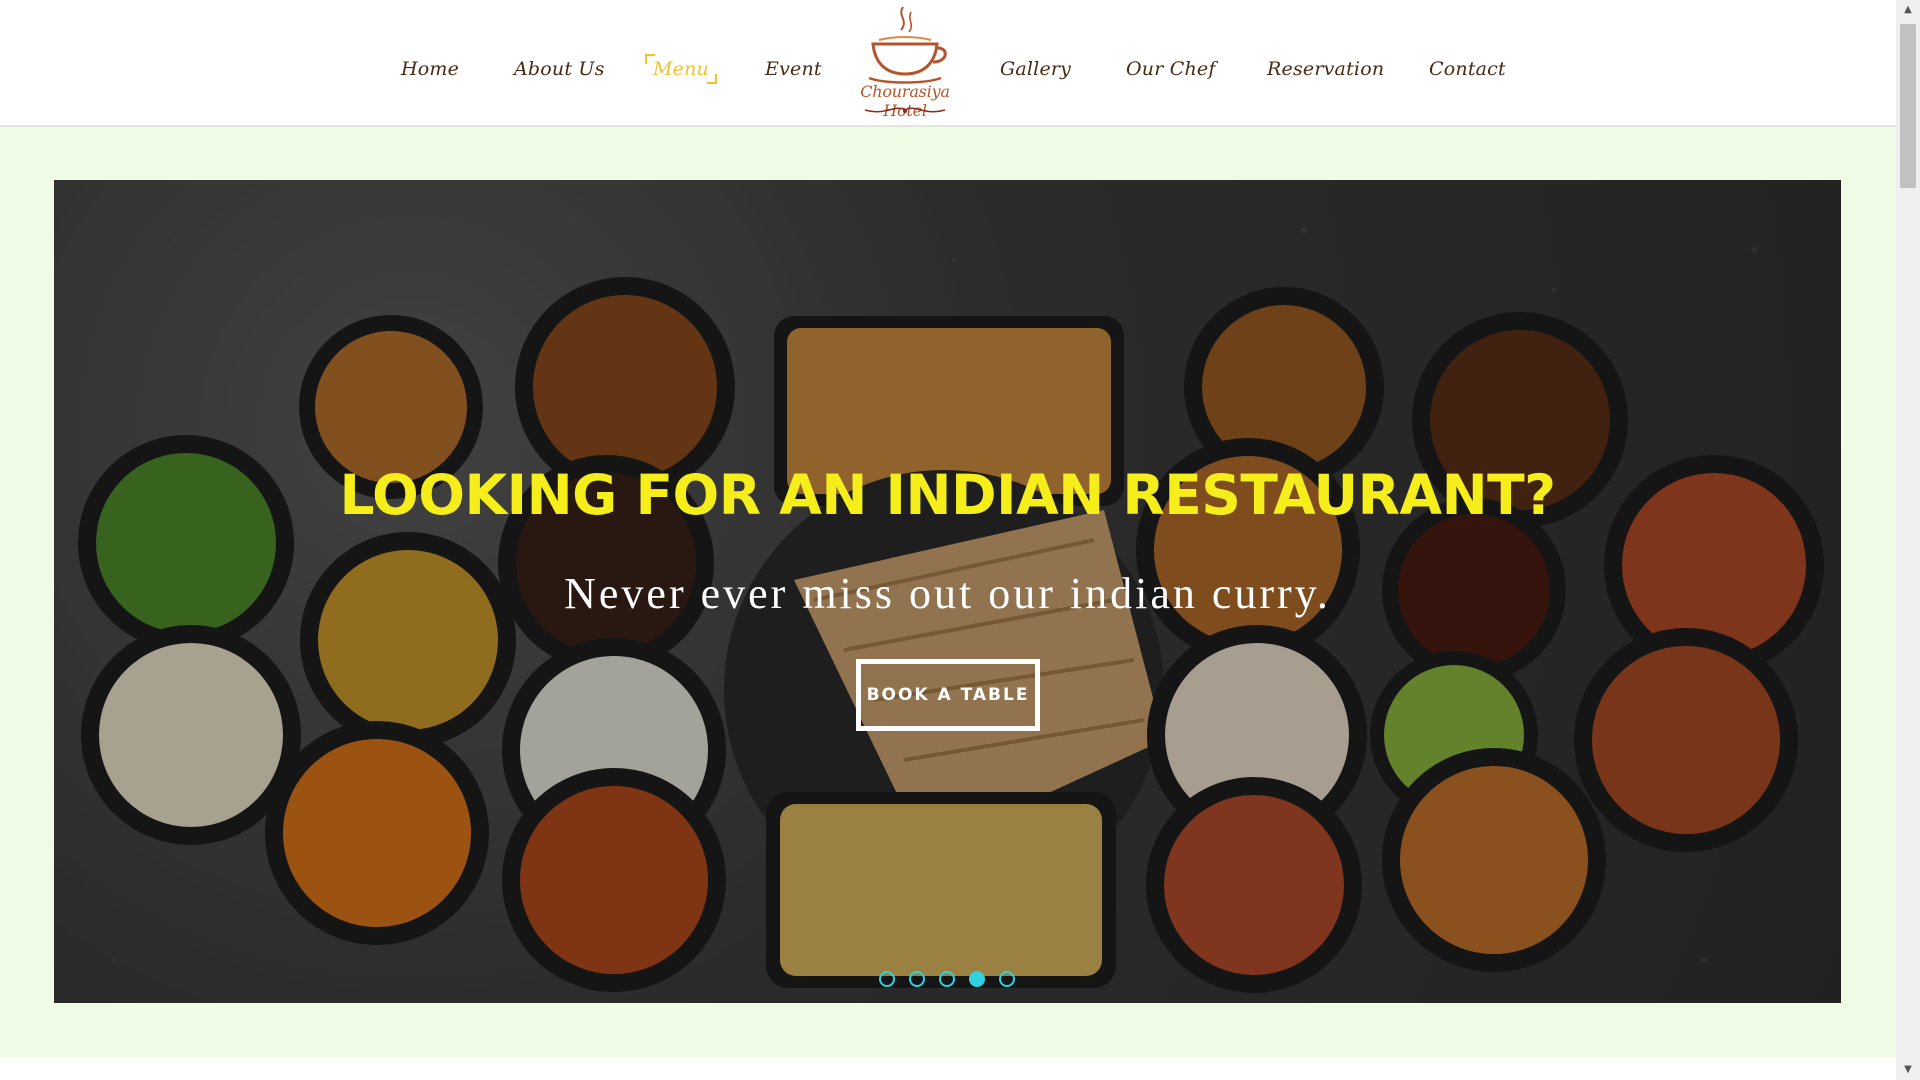  Describe the element at coordinates (947, 495) in the screenshot. I see `hero-title: LOOKING FOR AN INDIAN RESTAURANT?` at that location.